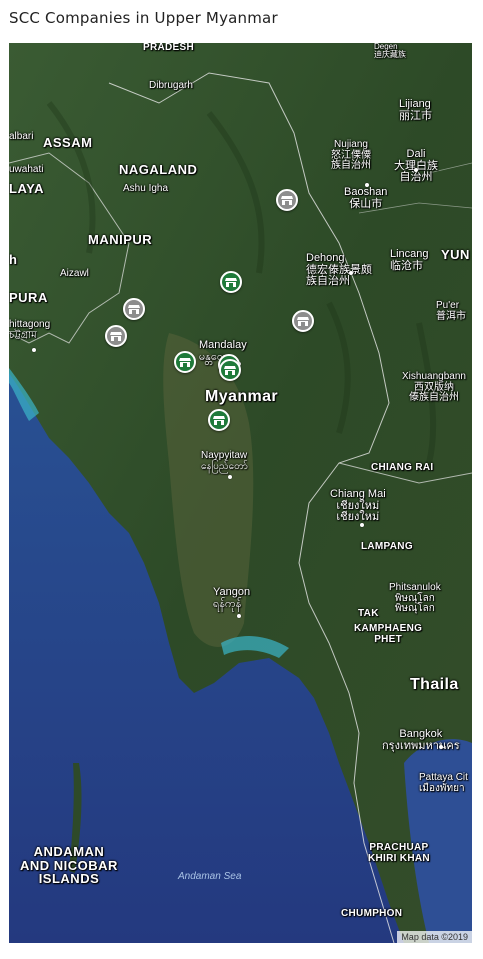  What do you see at coordinates (30, 330) in the screenshot?
I see `label-chittagong: hittagong চট্টগ্রাম` at bounding box center [30, 330].